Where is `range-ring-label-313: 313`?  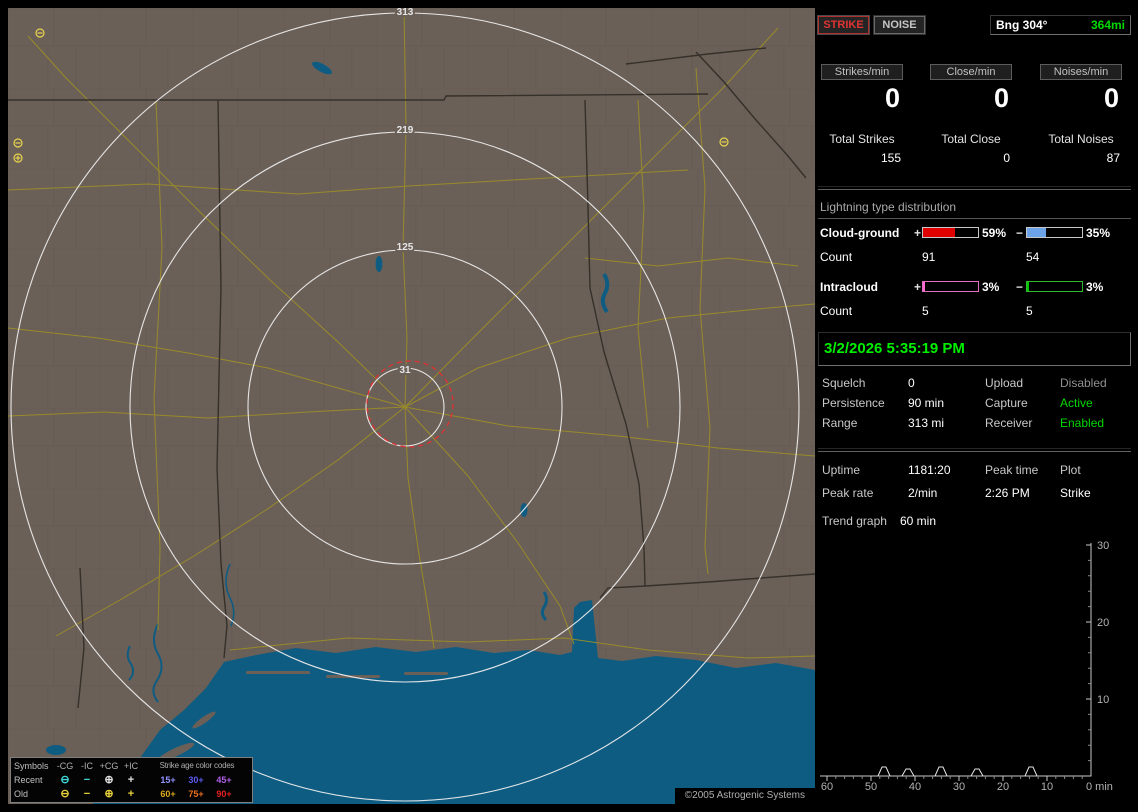 range-ring-label-313: 313 is located at coordinates (405, 13).